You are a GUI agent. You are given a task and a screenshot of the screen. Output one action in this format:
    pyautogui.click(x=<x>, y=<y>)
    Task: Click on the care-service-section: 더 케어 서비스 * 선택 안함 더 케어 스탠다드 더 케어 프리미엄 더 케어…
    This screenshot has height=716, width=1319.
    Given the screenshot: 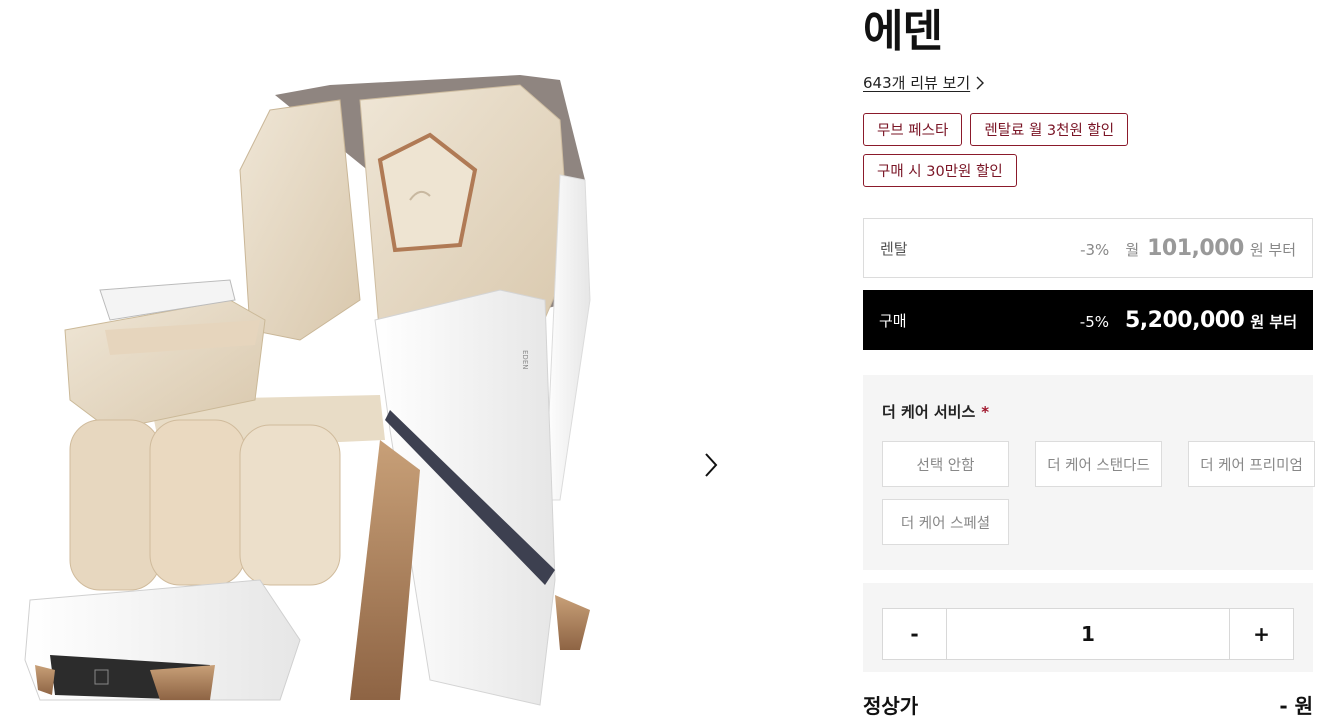 What is the action you would take?
    pyautogui.click(x=1089, y=472)
    